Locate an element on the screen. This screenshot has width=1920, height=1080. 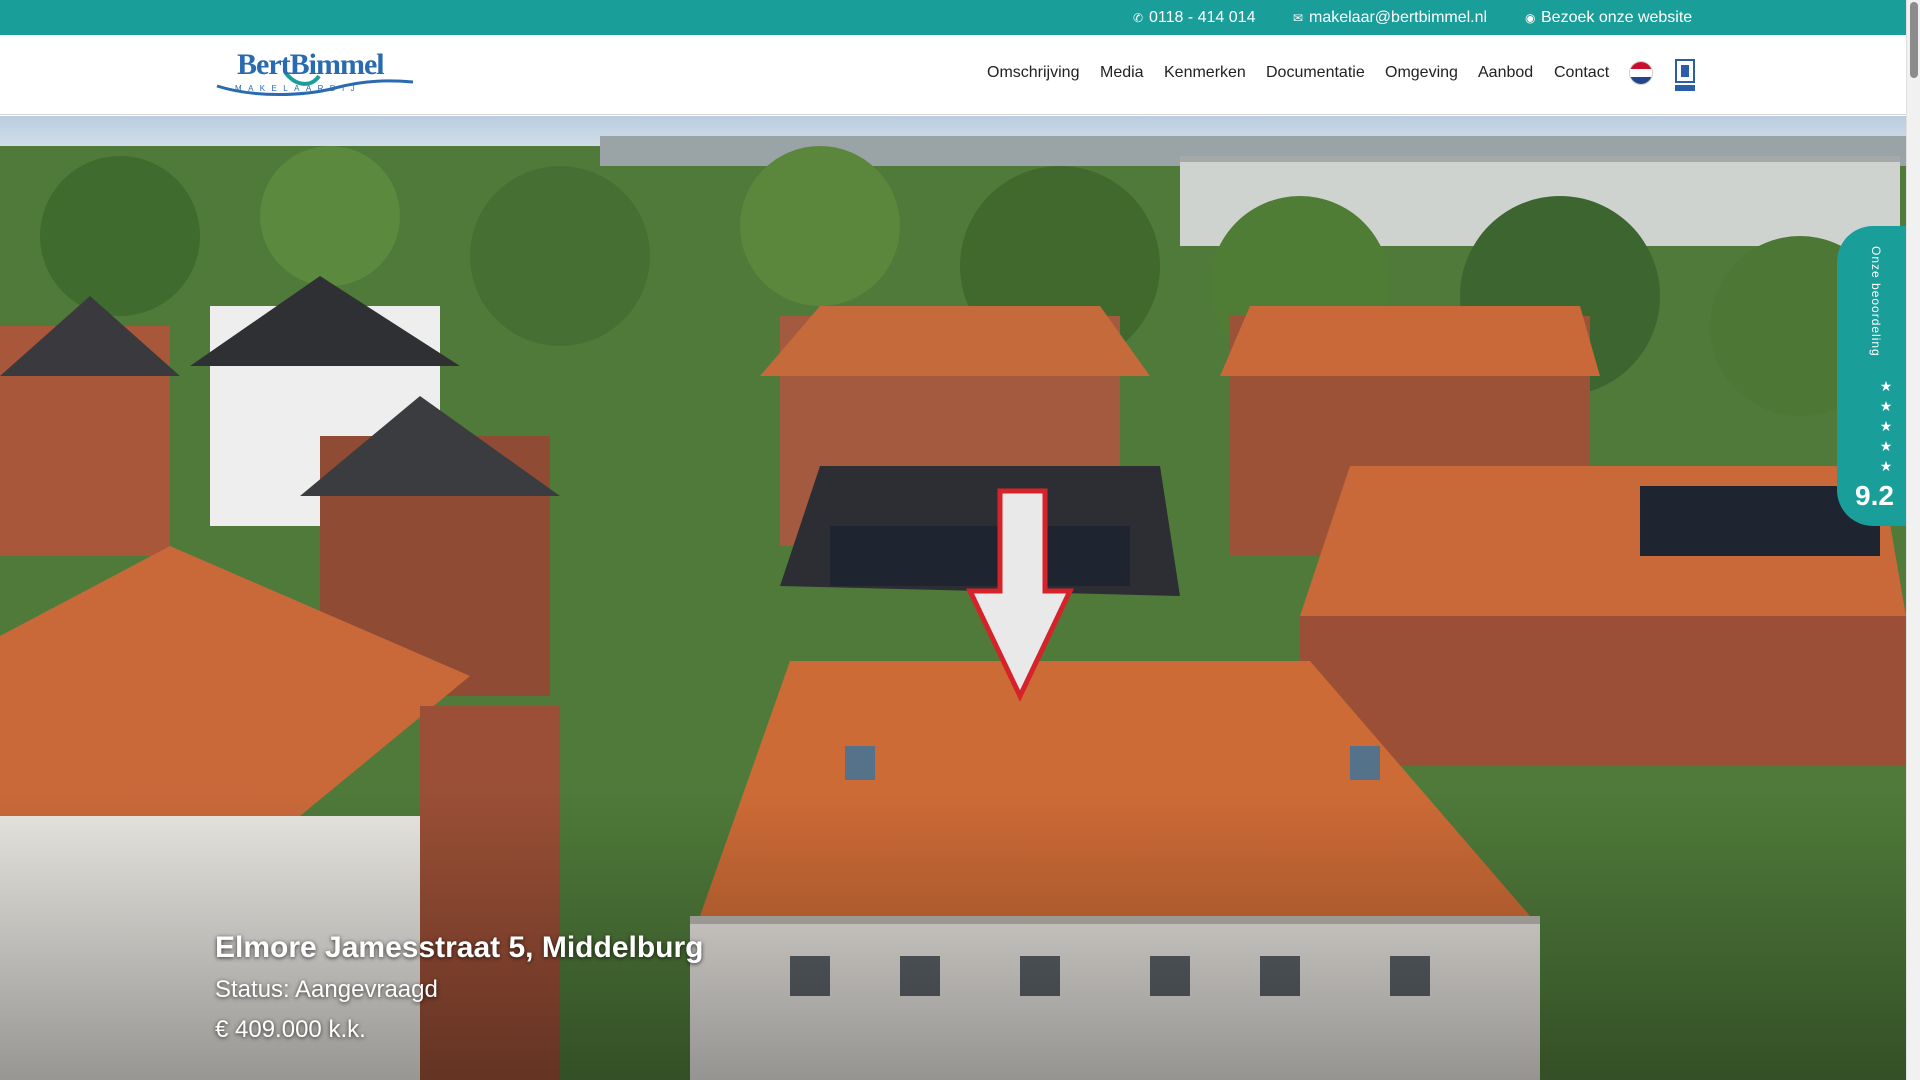
phone-link: ✆ 0118 - 414 014 is located at coordinates (1194, 17).